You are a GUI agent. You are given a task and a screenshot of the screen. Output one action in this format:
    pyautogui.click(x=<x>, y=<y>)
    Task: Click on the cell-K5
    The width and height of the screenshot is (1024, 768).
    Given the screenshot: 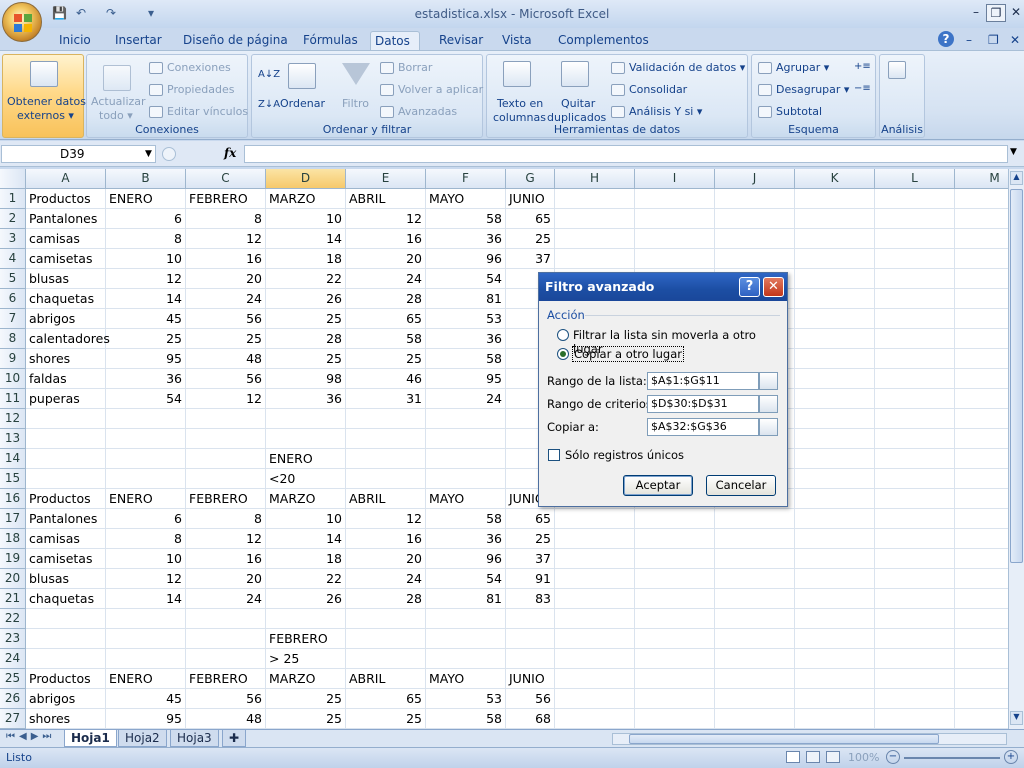 What is the action you would take?
    pyautogui.click(x=835, y=279)
    